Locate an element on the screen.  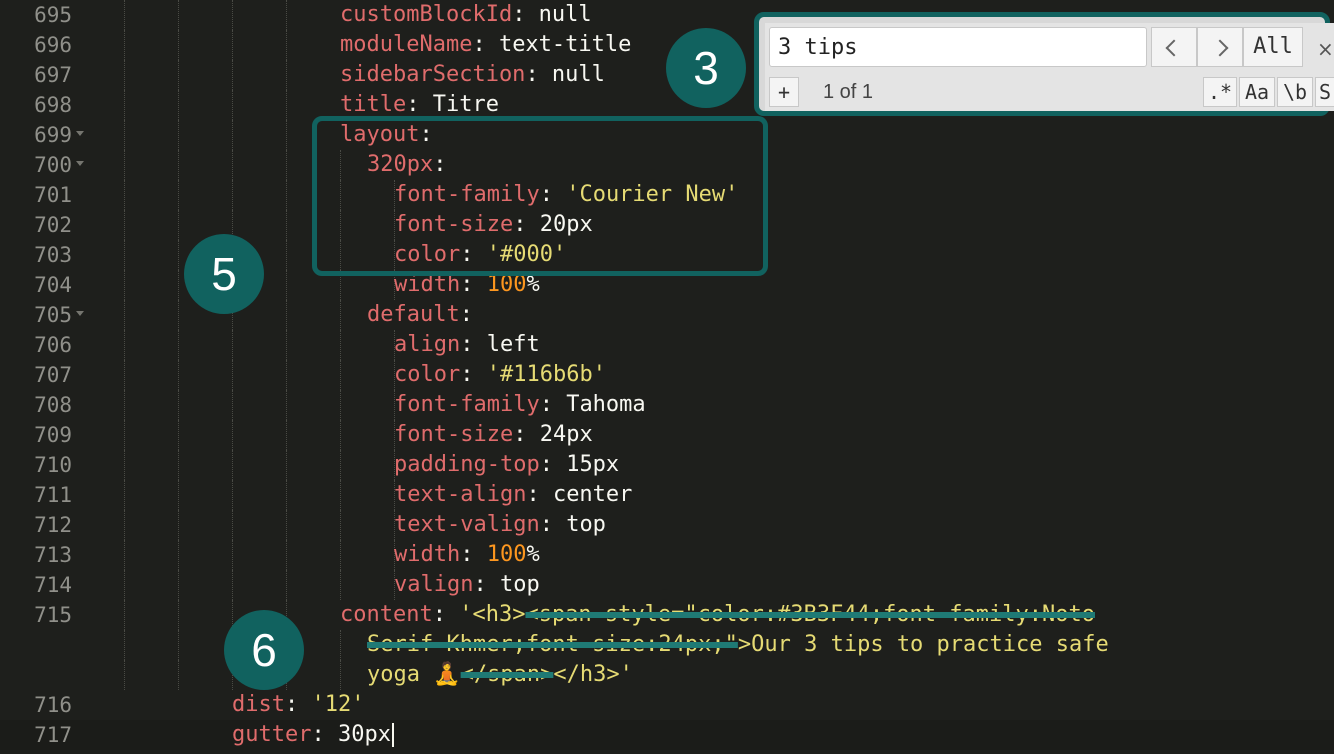
code-line: 706 align: left is located at coordinates (667, 345).